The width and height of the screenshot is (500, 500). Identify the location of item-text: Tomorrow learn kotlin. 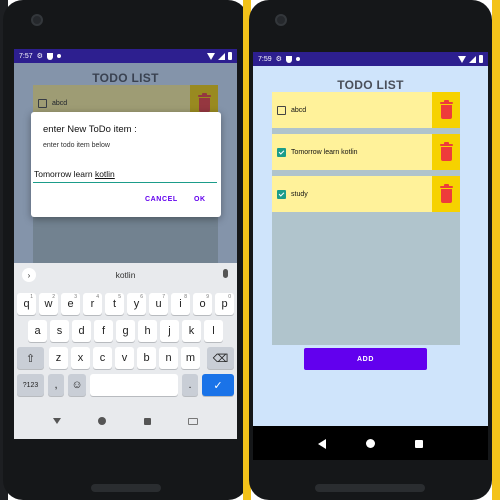
(324, 152).